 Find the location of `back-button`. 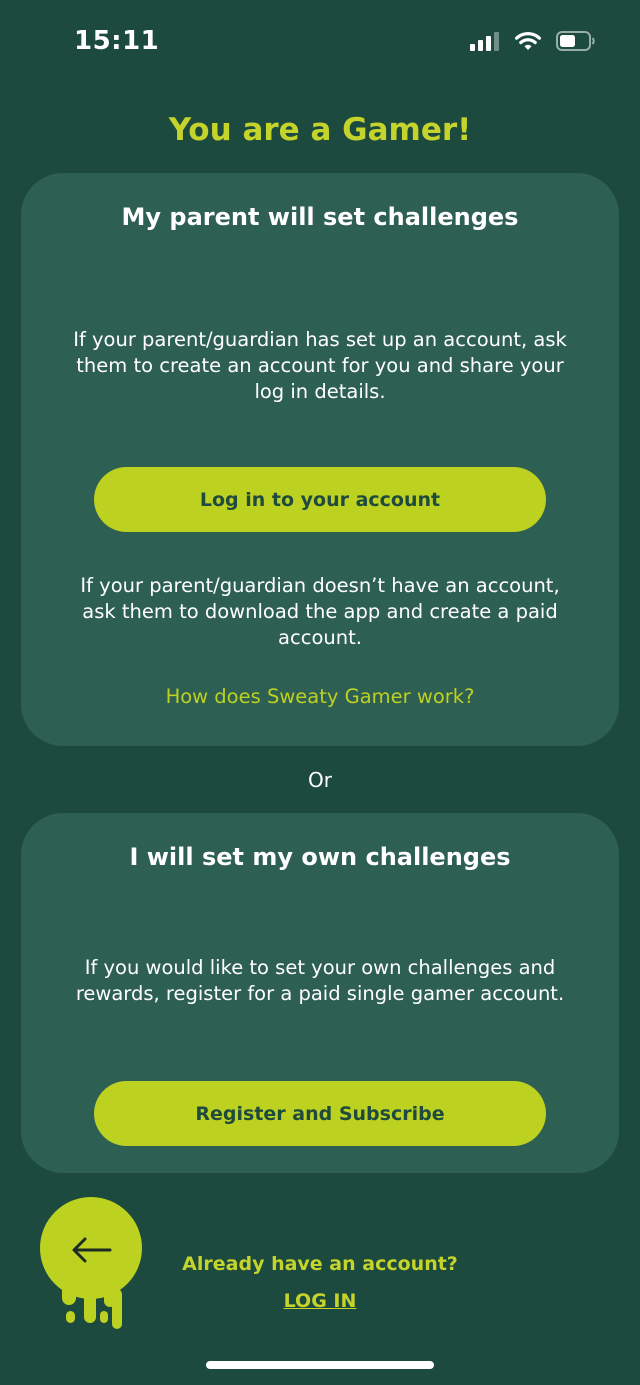

back-button is located at coordinates (92, 1264).